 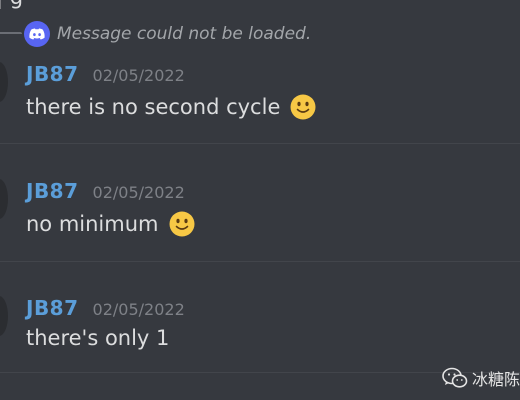 I want to click on message-content: no minimum, so click(x=110, y=224).